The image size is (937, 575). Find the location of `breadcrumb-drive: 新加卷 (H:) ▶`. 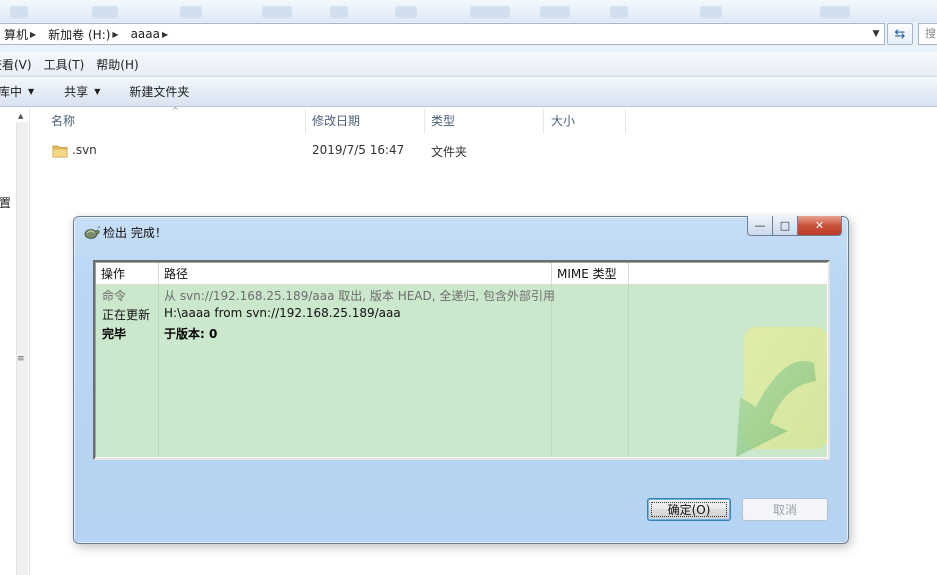

breadcrumb-drive: 新加卷 (H:) ▶ is located at coordinates (85, 34).